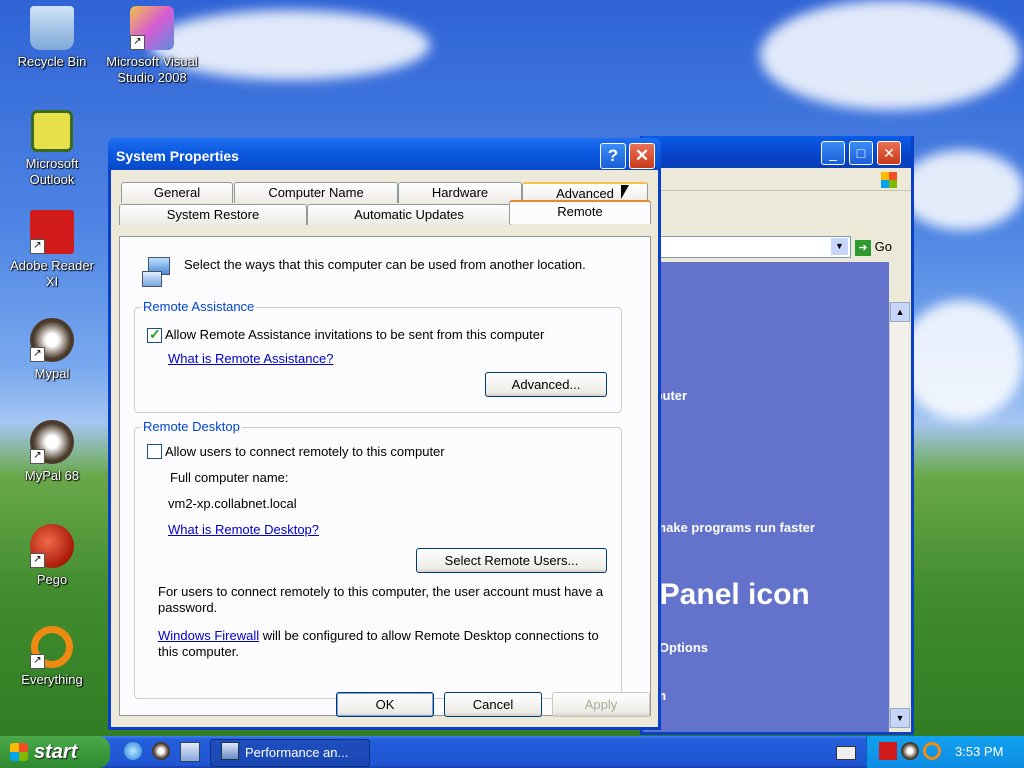 The image size is (1024, 768). Describe the element at coordinates (846, 753) in the screenshot. I see `keyboard-icon` at that location.